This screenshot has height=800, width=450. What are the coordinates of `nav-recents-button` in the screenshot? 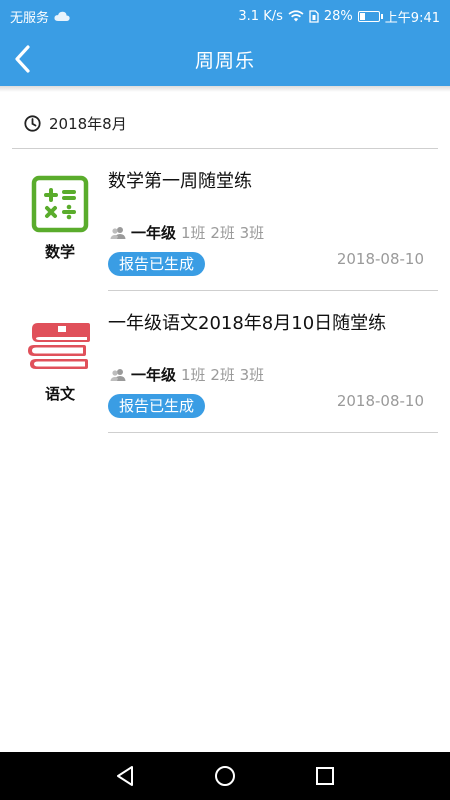 It's located at (325, 776).